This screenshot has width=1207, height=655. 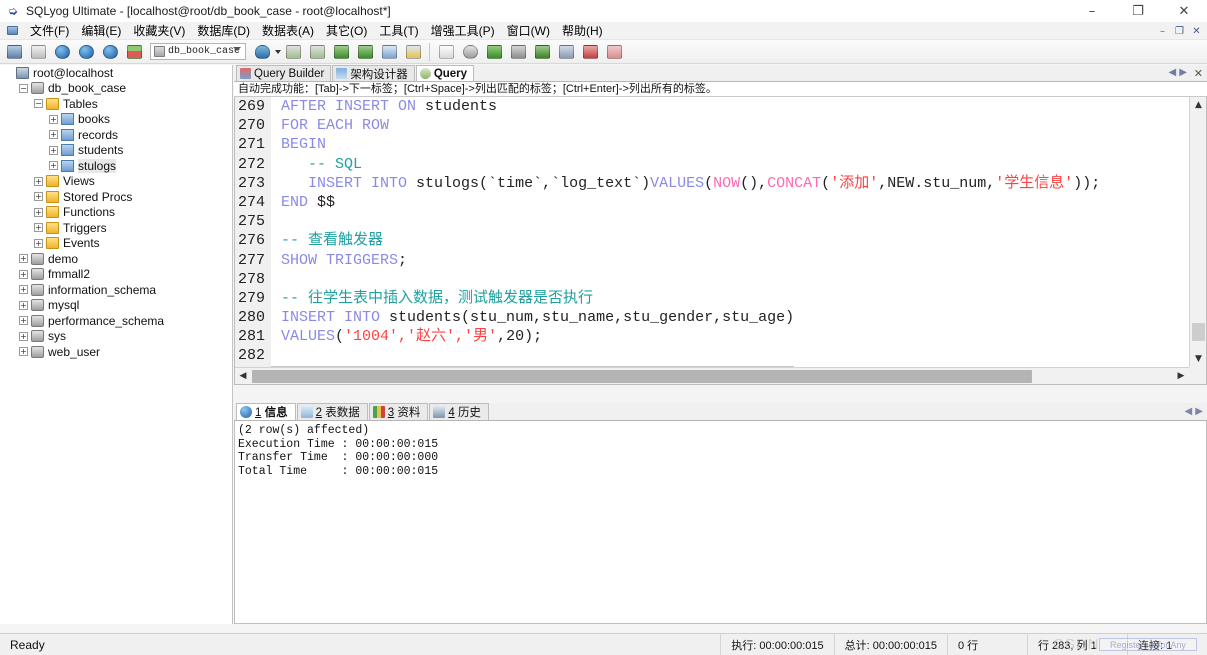 What do you see at coordinates (1198, 73) in the screenshot?
I see `close-tab-button: ✕` at bounding box center [1198, 73].